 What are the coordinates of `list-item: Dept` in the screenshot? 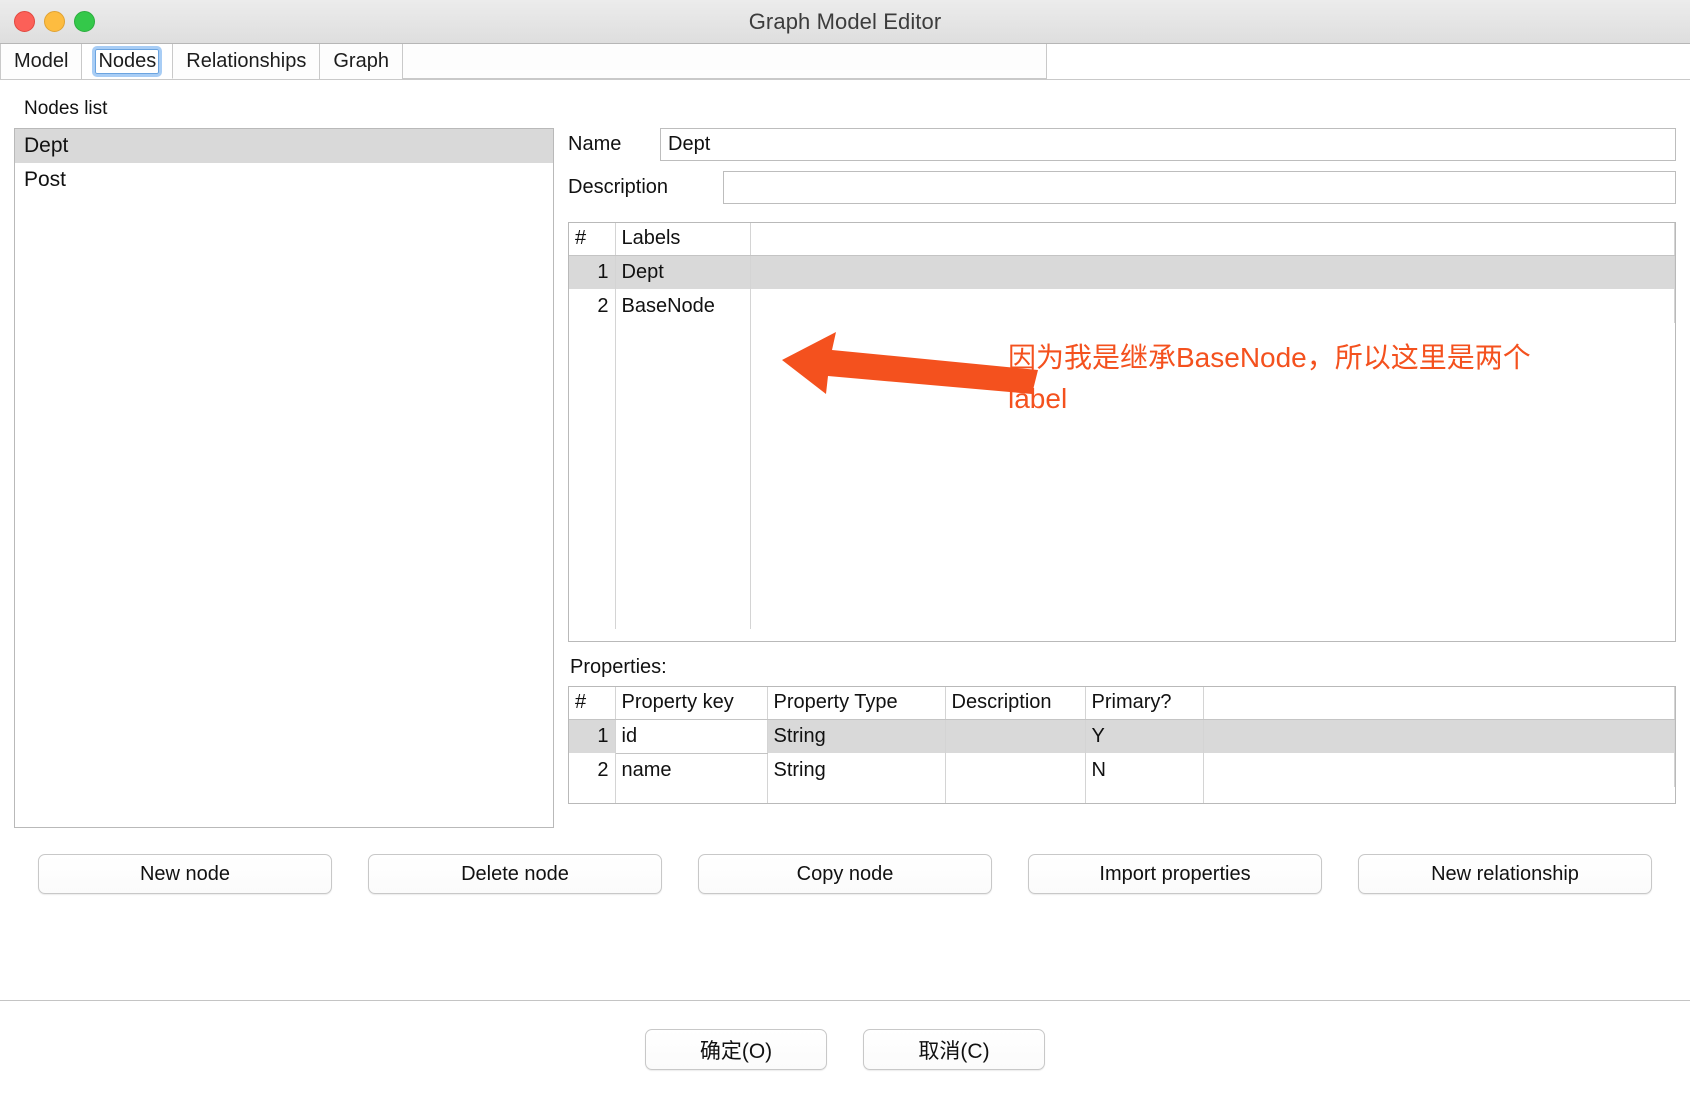 It's located at (284, 146).